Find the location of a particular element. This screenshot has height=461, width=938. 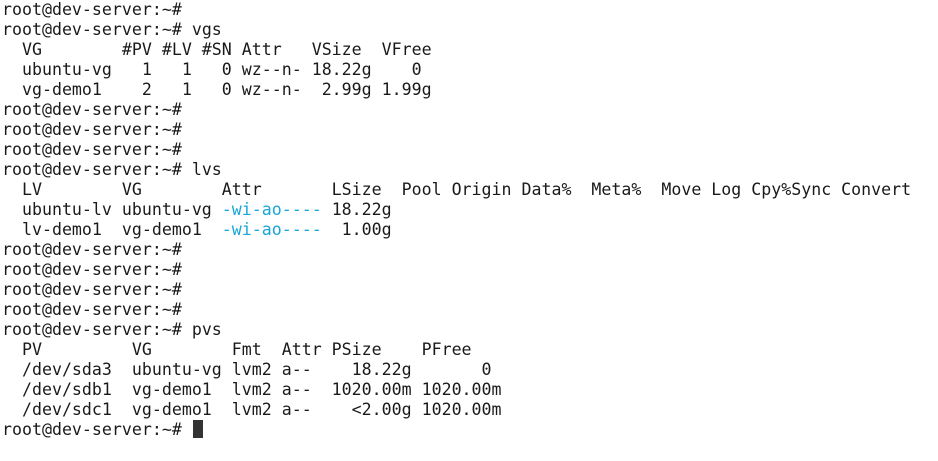

pvs-header-row: PV VG Fmt Attr PSize PFree is located at coordinates (469, 350).